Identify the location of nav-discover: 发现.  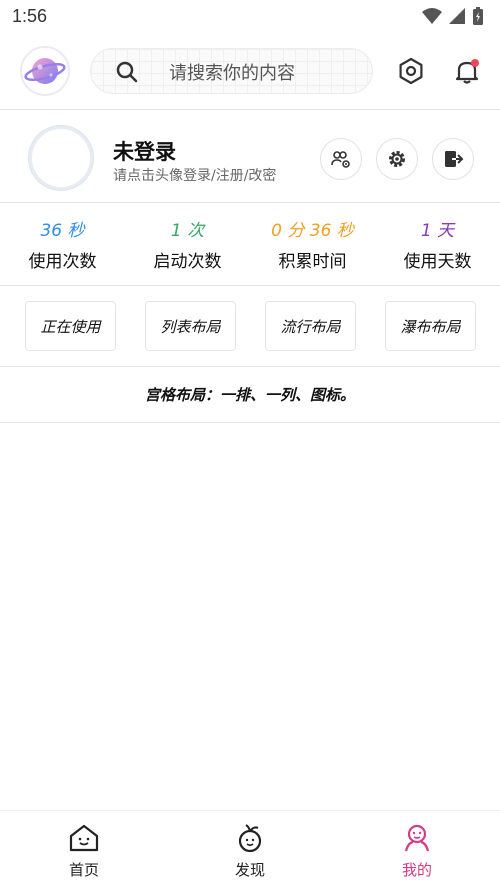
(250, 851).